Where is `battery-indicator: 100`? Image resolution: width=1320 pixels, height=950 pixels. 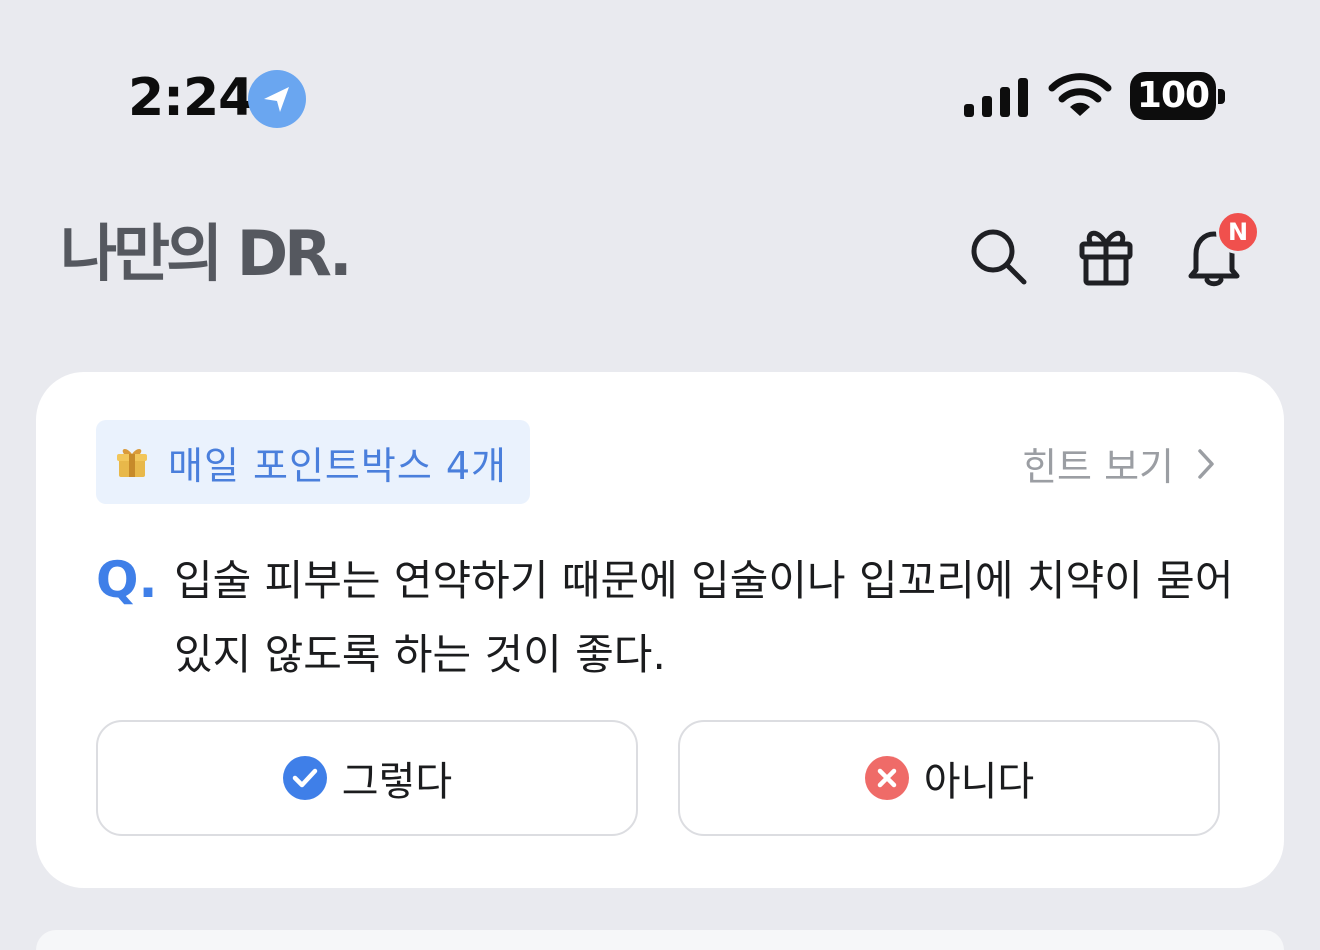 battery-indicator: 100 is located at coordinates (1178, 97).